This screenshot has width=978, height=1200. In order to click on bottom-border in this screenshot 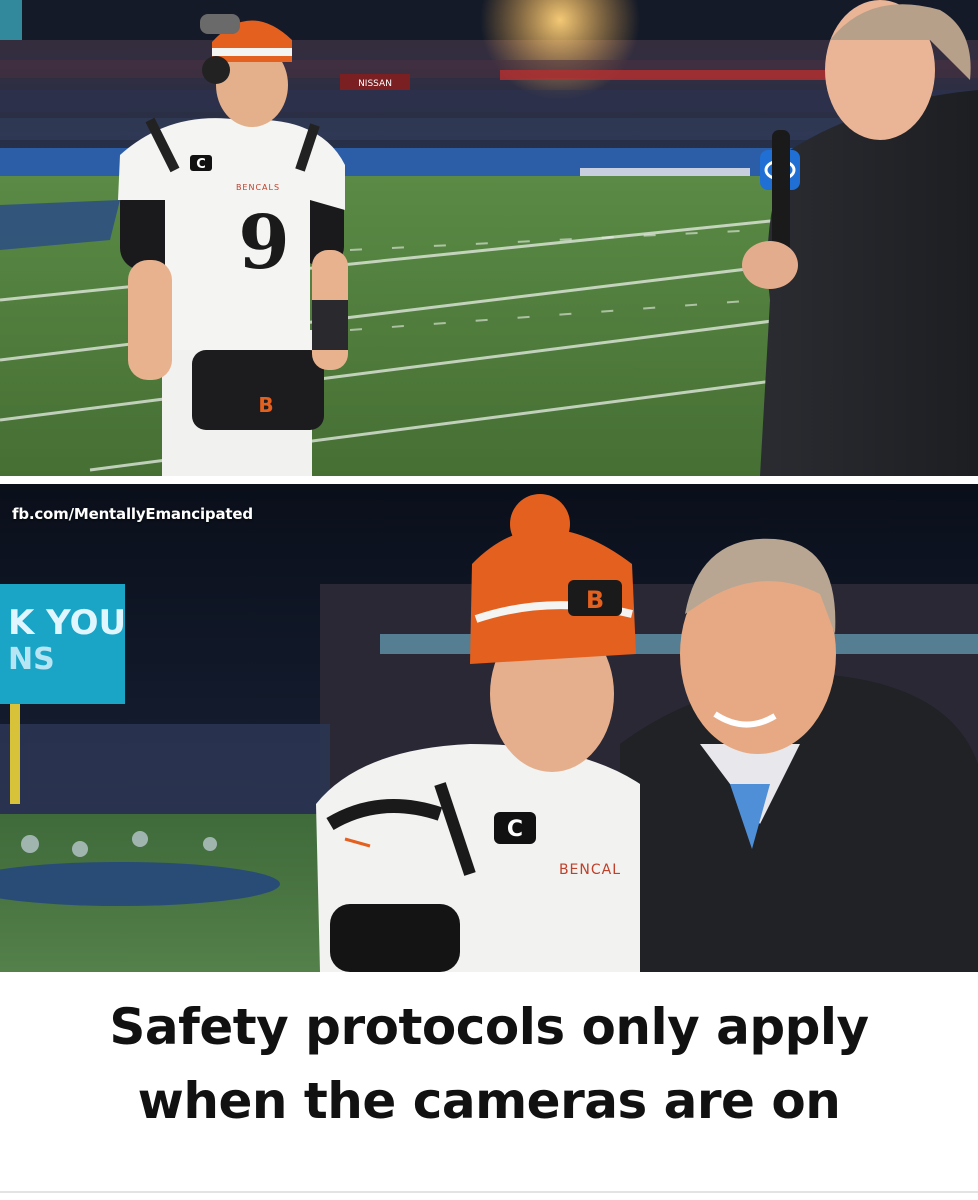, I will do `click(489, 1192)`.